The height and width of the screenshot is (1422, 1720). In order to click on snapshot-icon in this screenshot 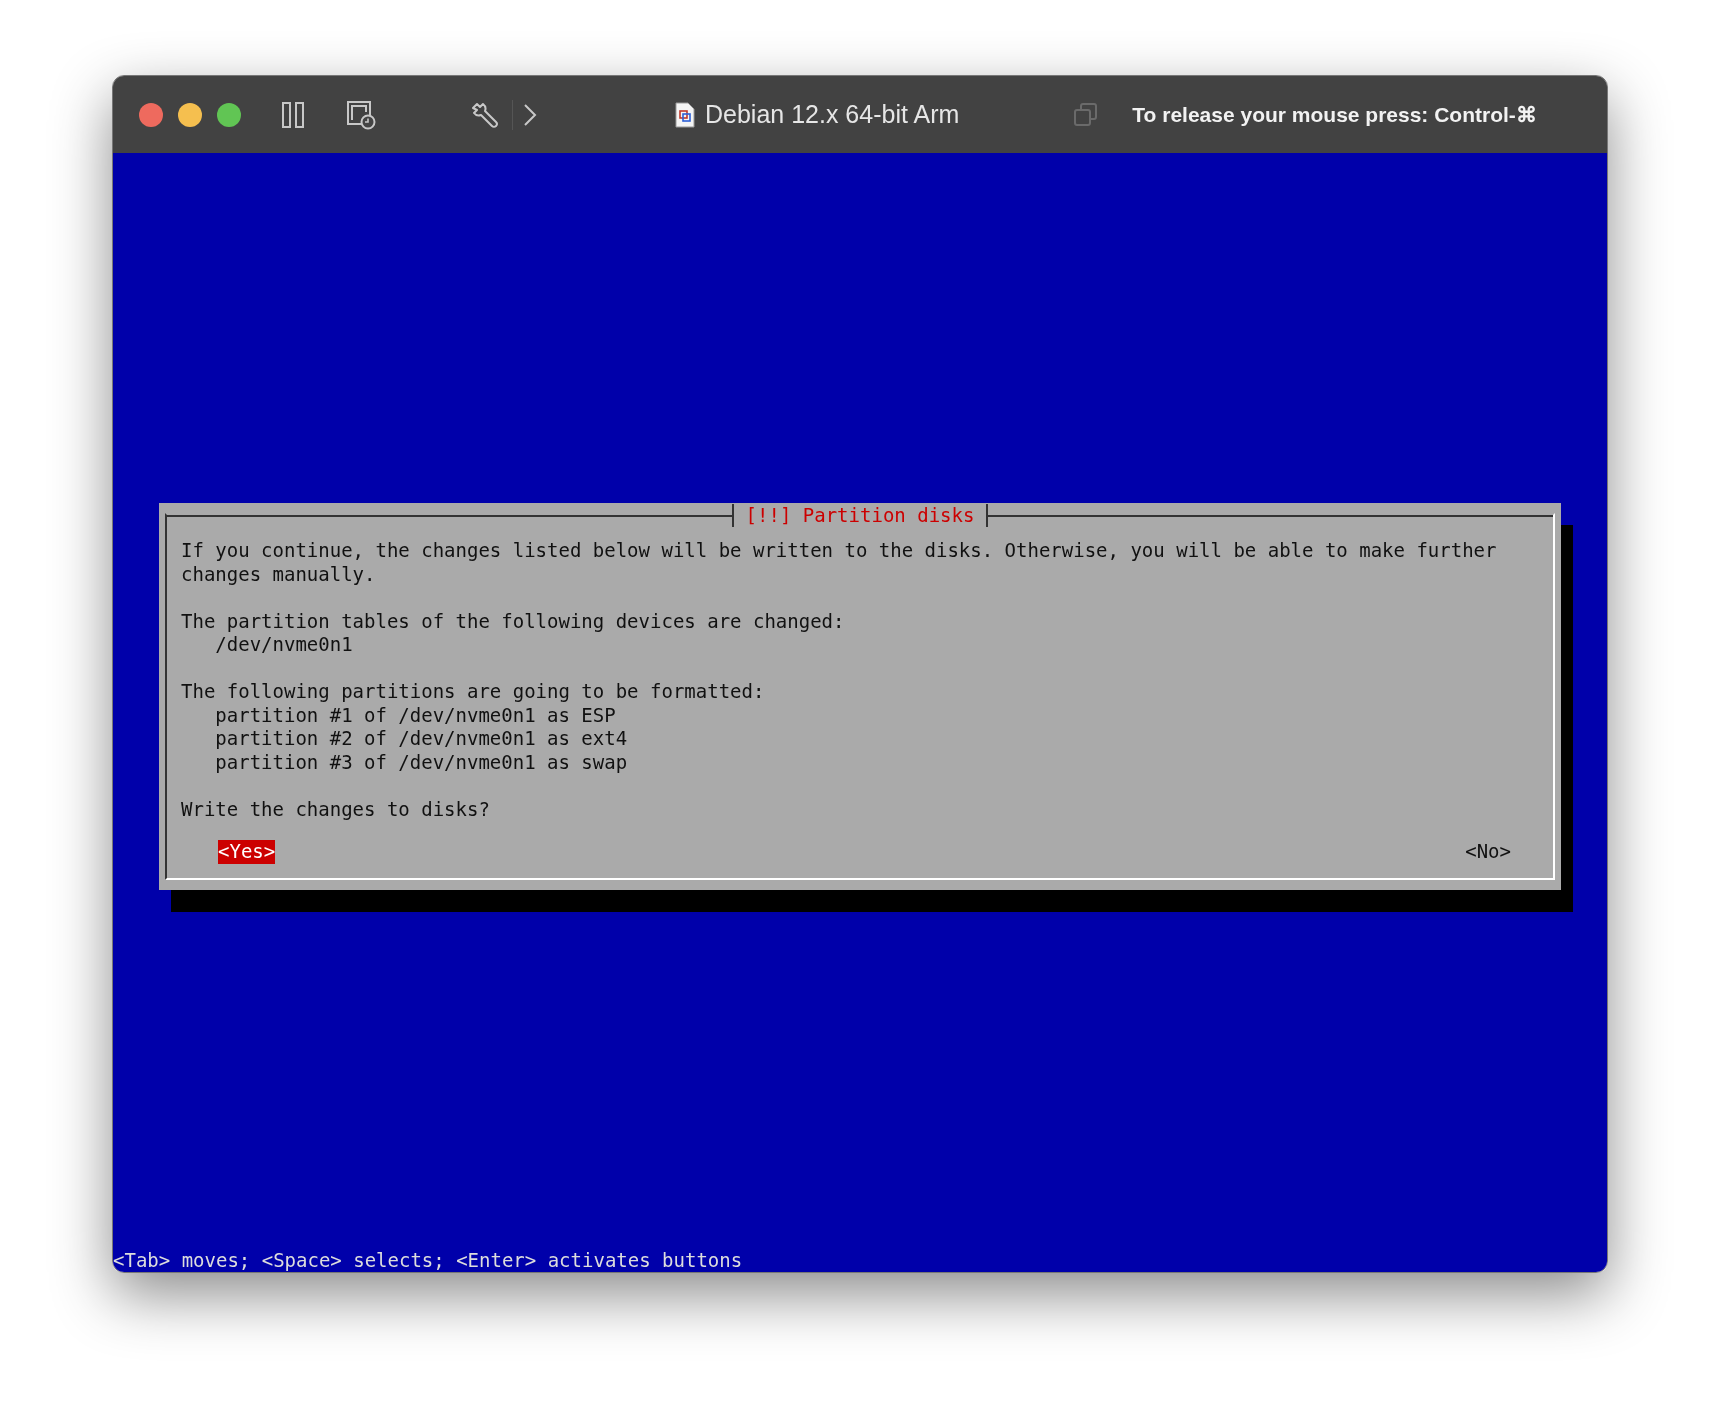, I will do `click(361, 114)`.